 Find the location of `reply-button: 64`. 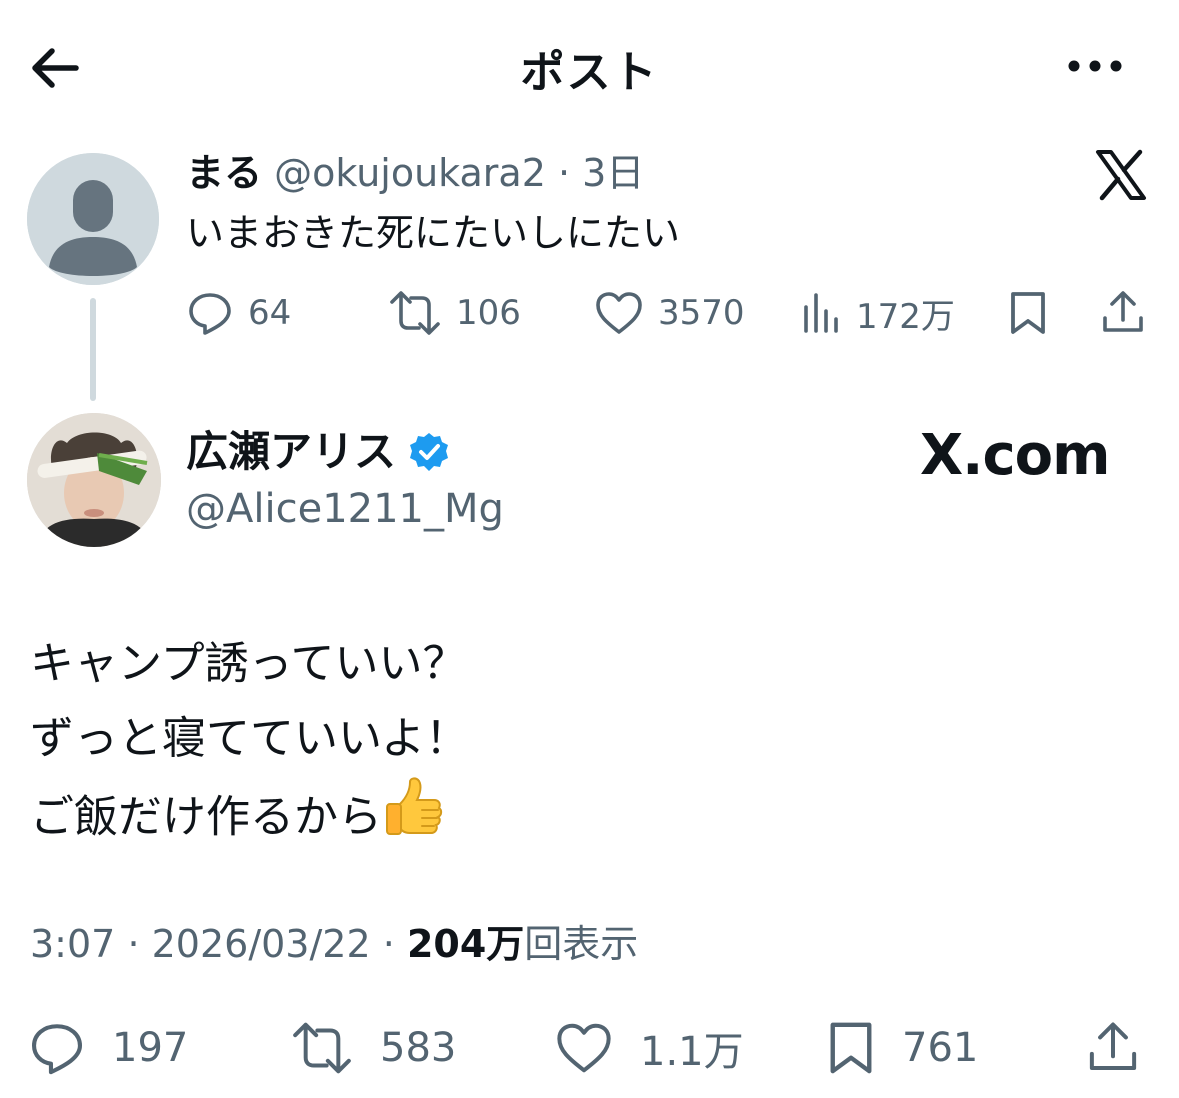

reply-button: 64 is located at coordinates (238, 313).